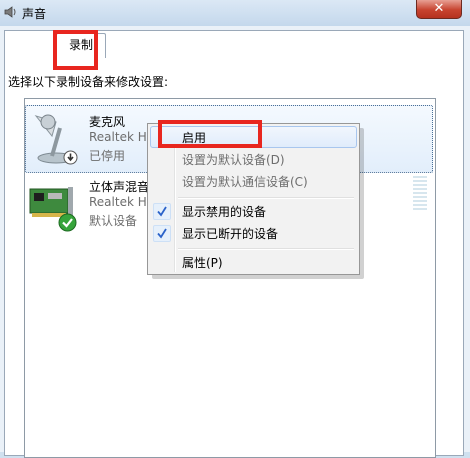 The image size is (470, 458). I want to click on speaker-icon, so click(10, 12).